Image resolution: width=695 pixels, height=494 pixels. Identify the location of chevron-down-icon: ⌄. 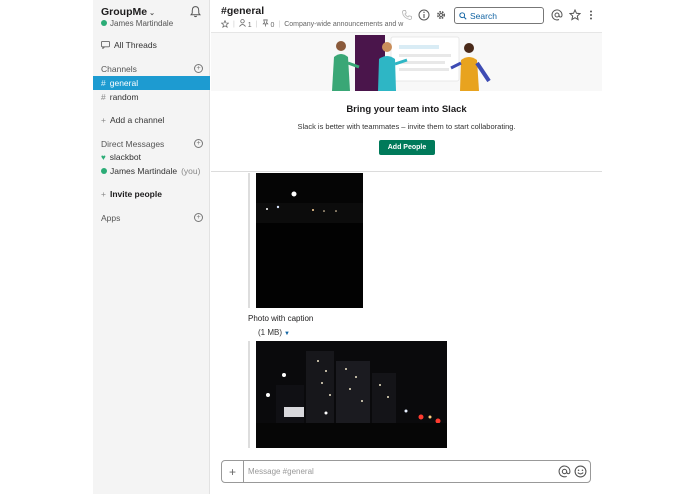
(152, 13).